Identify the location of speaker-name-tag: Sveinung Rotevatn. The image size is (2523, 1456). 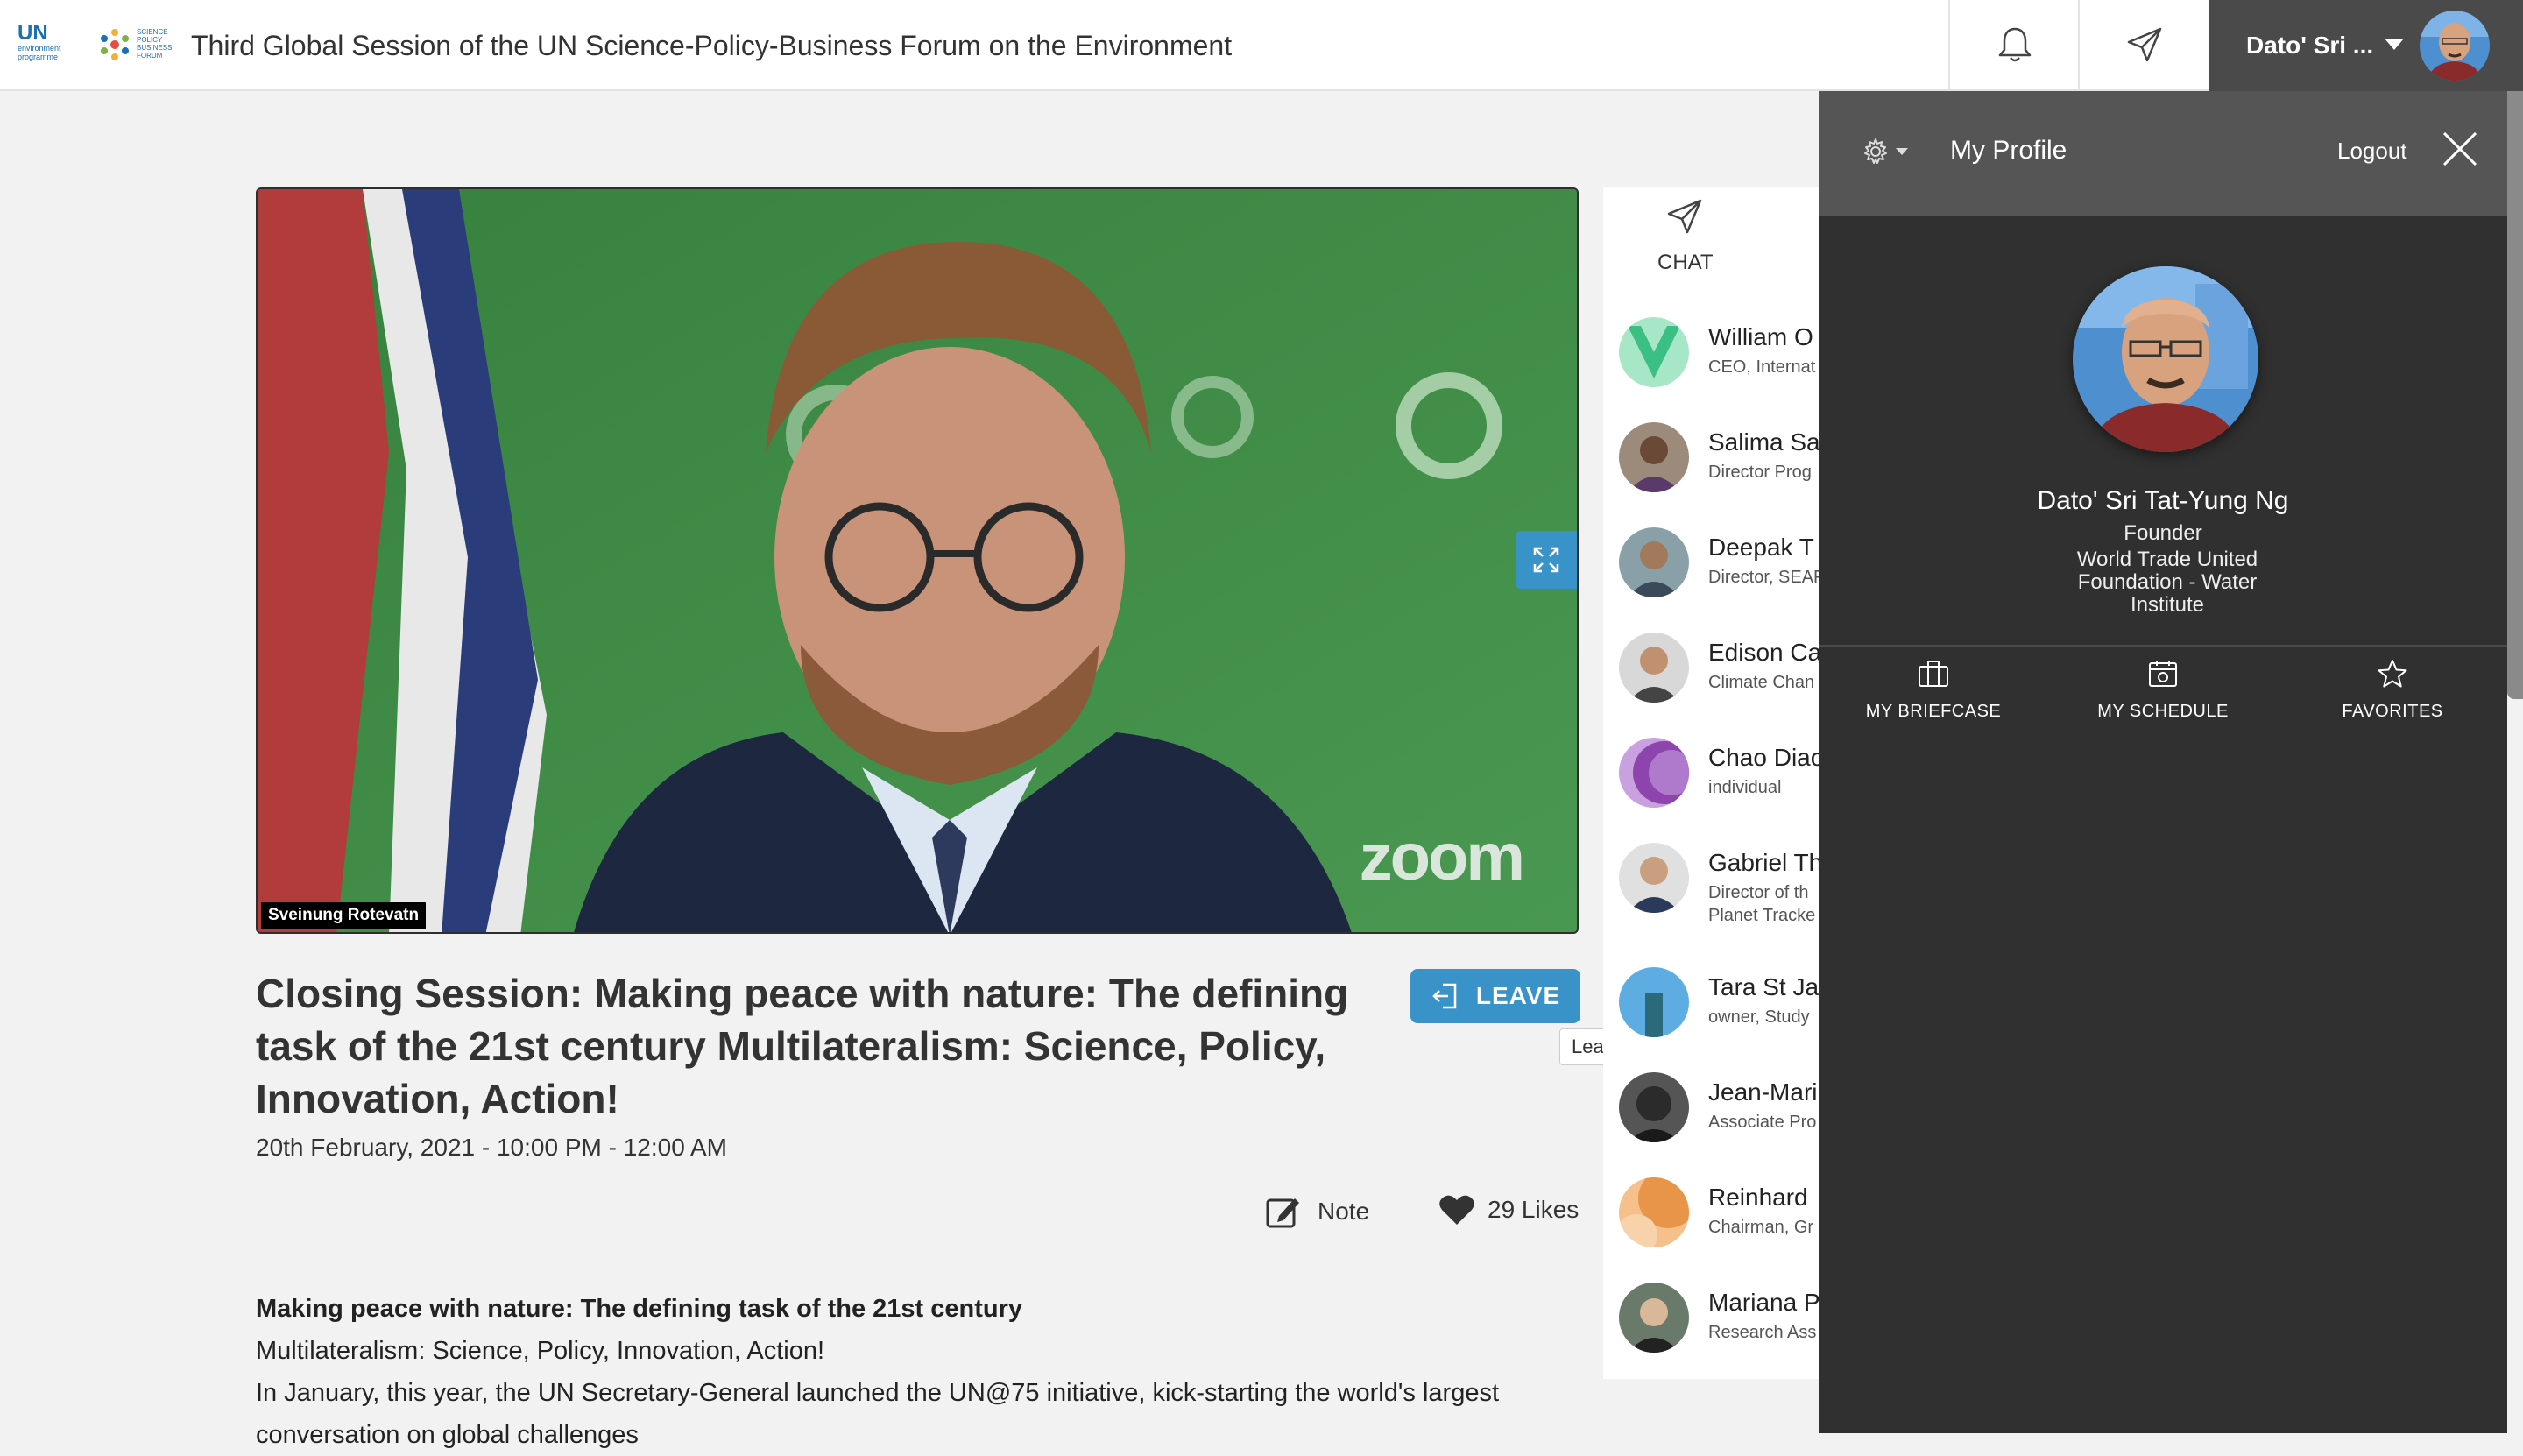
(344, 916).